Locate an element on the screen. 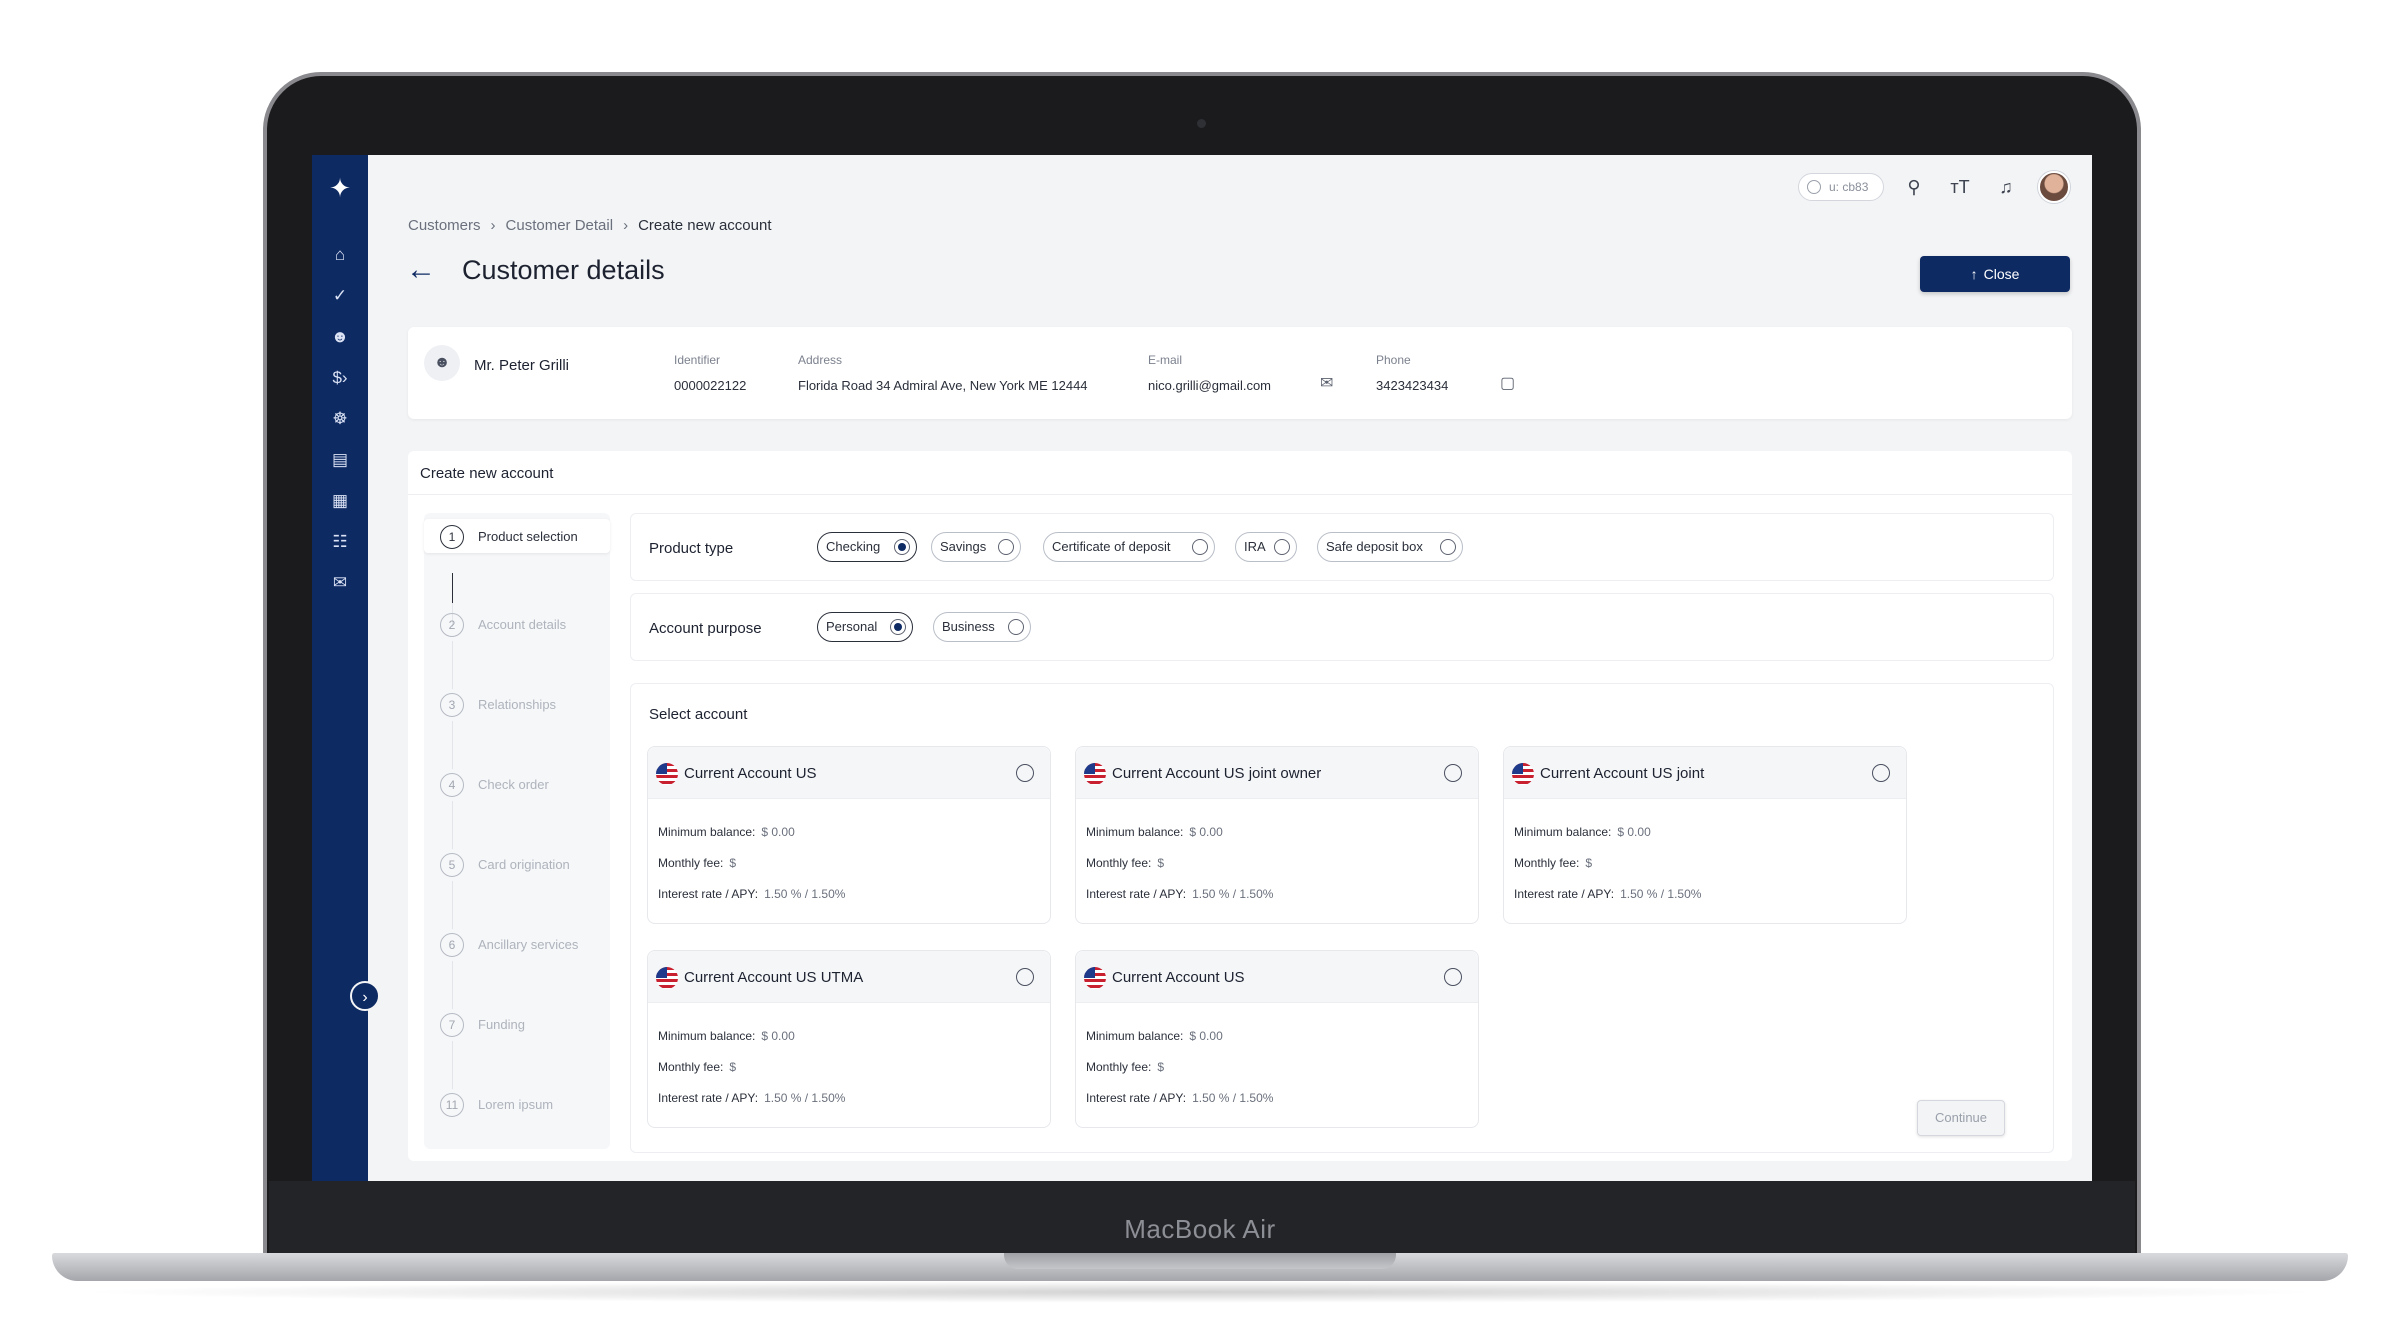  user-chip: u: cb83 is located at coordinates (1841, 187).